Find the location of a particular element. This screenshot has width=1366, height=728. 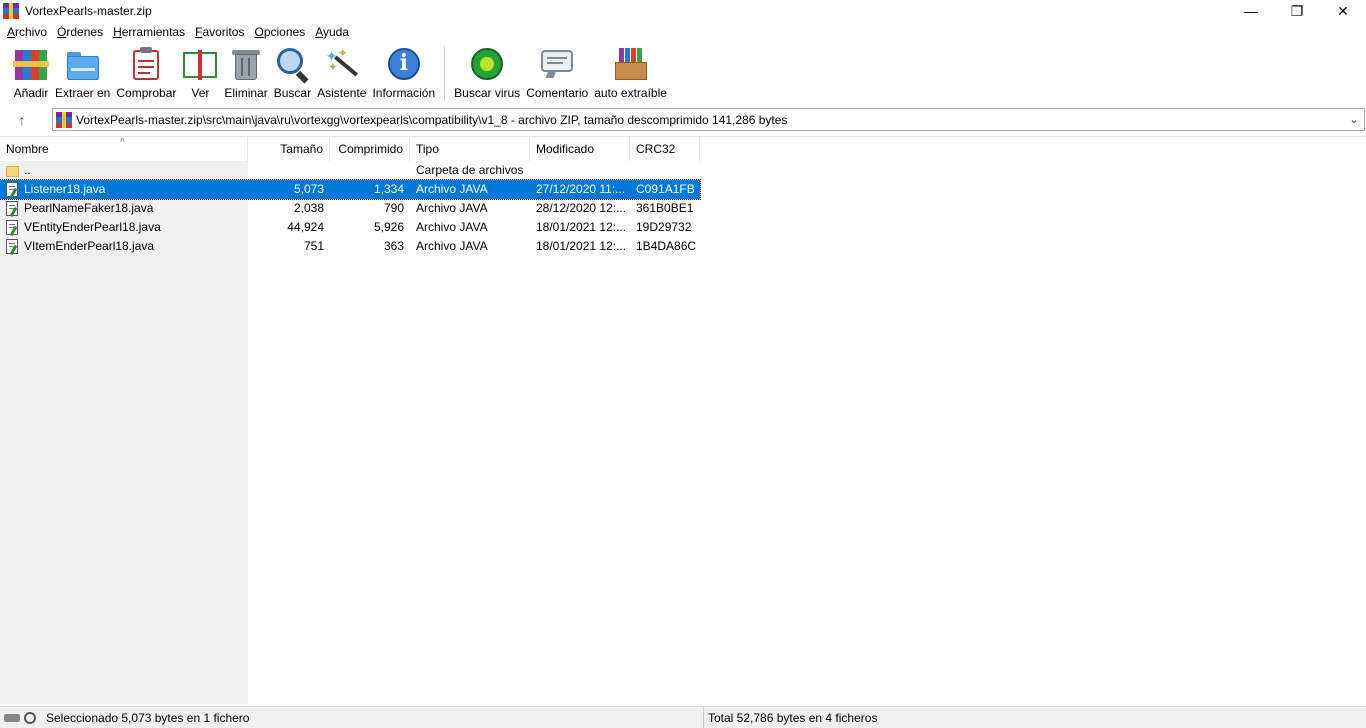

toolbar-separator is located at coordinates (445, 74).